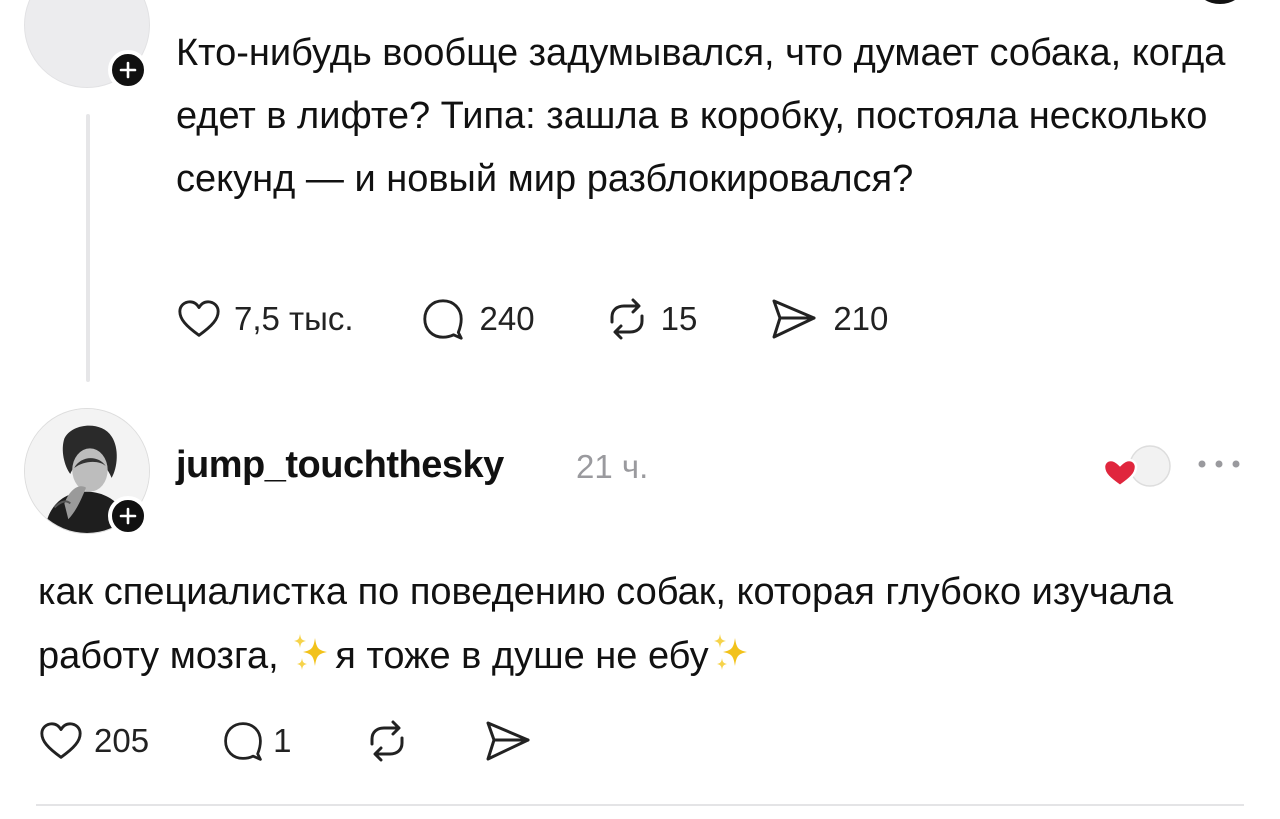  I want to click on share-button, so click(508, 741).